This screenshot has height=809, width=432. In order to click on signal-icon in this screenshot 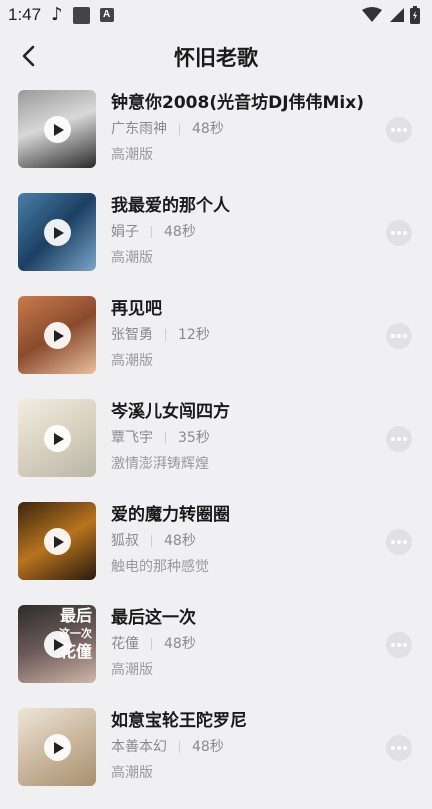, I will do `click(397, 15)`.